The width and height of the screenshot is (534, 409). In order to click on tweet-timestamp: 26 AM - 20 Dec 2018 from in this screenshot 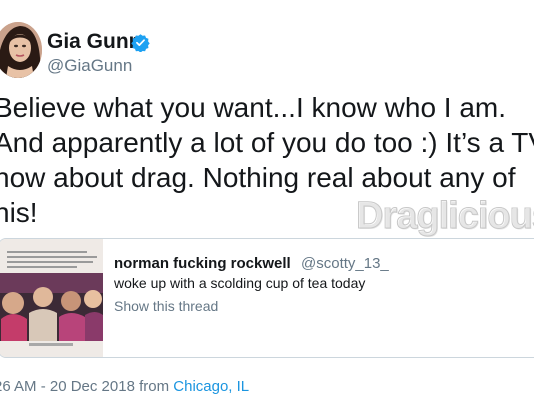, I will do `click(86, 386)`.